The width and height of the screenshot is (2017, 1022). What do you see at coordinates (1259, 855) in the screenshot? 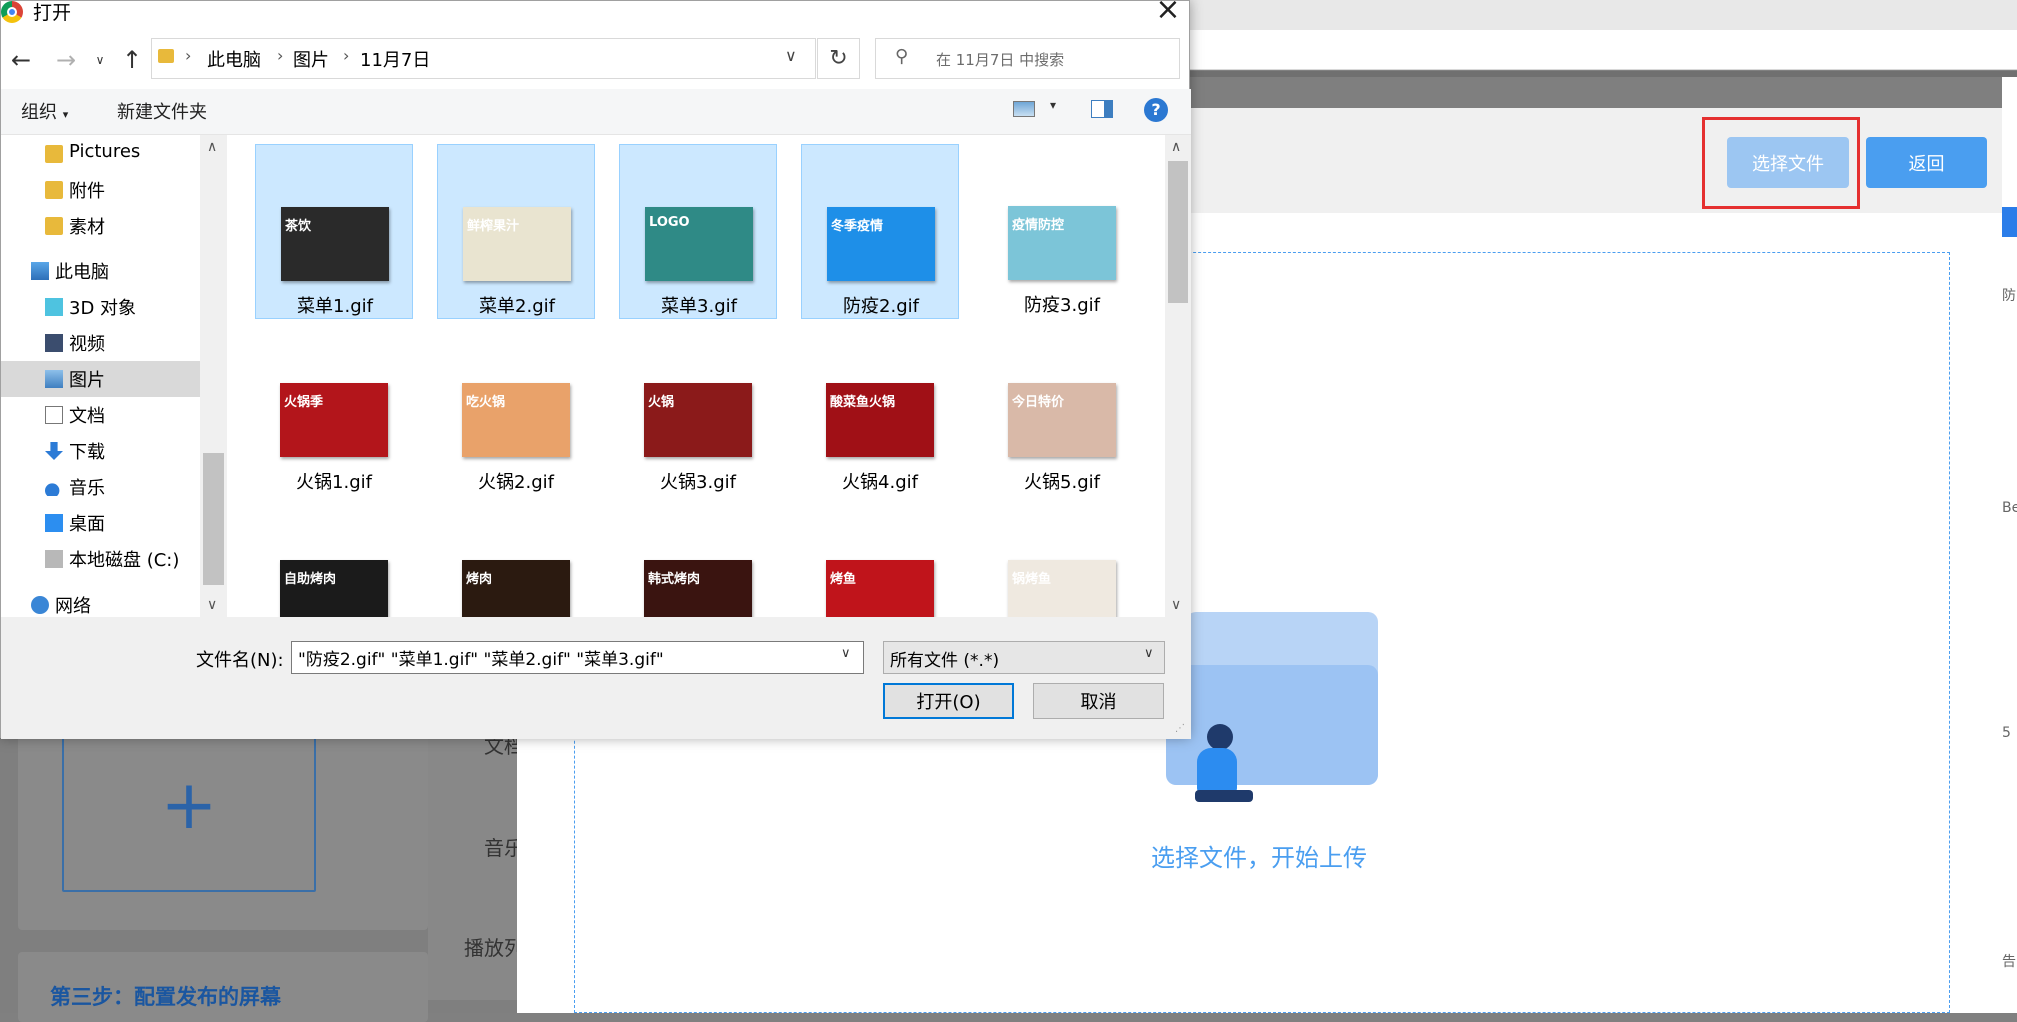
I see `upload-prompt: 选择文件，开始上传` at bounding box center [1259, 855].